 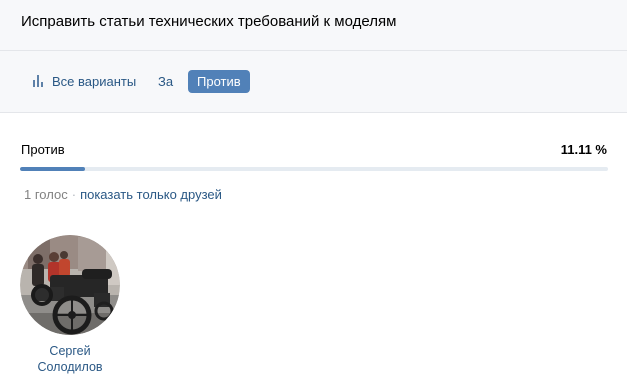 What do you see at coordinates (43, 149) in the screenshot?
I see `option-label: Против` at bounding box center [43, 149].